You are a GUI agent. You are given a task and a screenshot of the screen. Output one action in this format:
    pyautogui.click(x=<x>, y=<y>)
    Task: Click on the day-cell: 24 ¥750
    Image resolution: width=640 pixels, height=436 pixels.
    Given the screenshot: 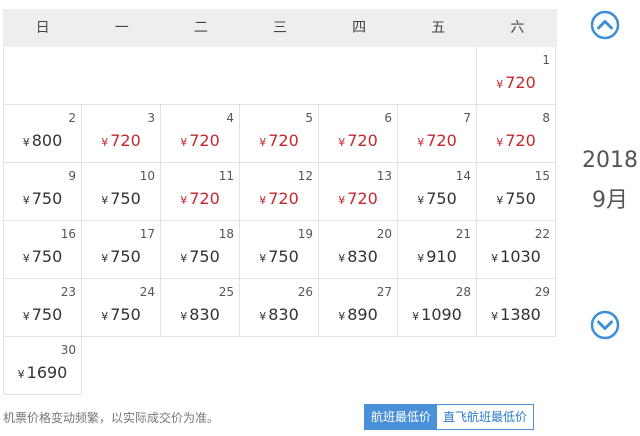 What is the action you would take?
    pyautogui.click(x=121, y=308)
    